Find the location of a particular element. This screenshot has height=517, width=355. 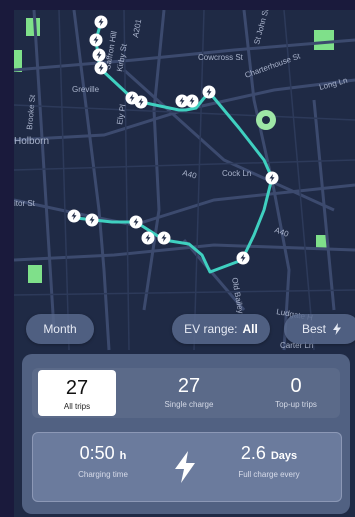

street-label: Holborn is located at coordinates (31, 141).